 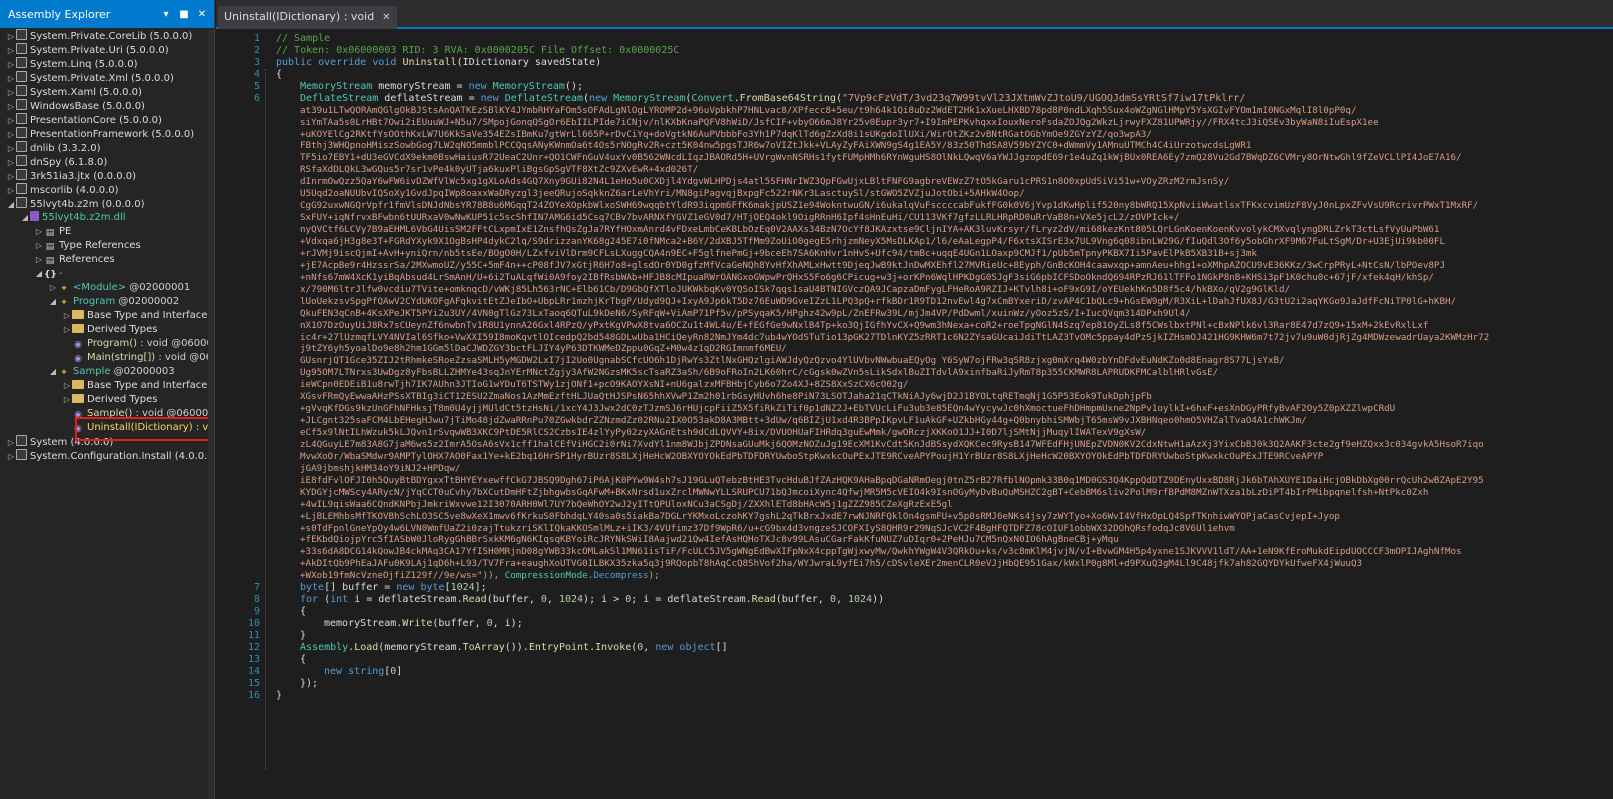 I want to click on tree-item: ◢ 55lvyt4b.z2m (0.0.0.0), so click(x=107, y=204).